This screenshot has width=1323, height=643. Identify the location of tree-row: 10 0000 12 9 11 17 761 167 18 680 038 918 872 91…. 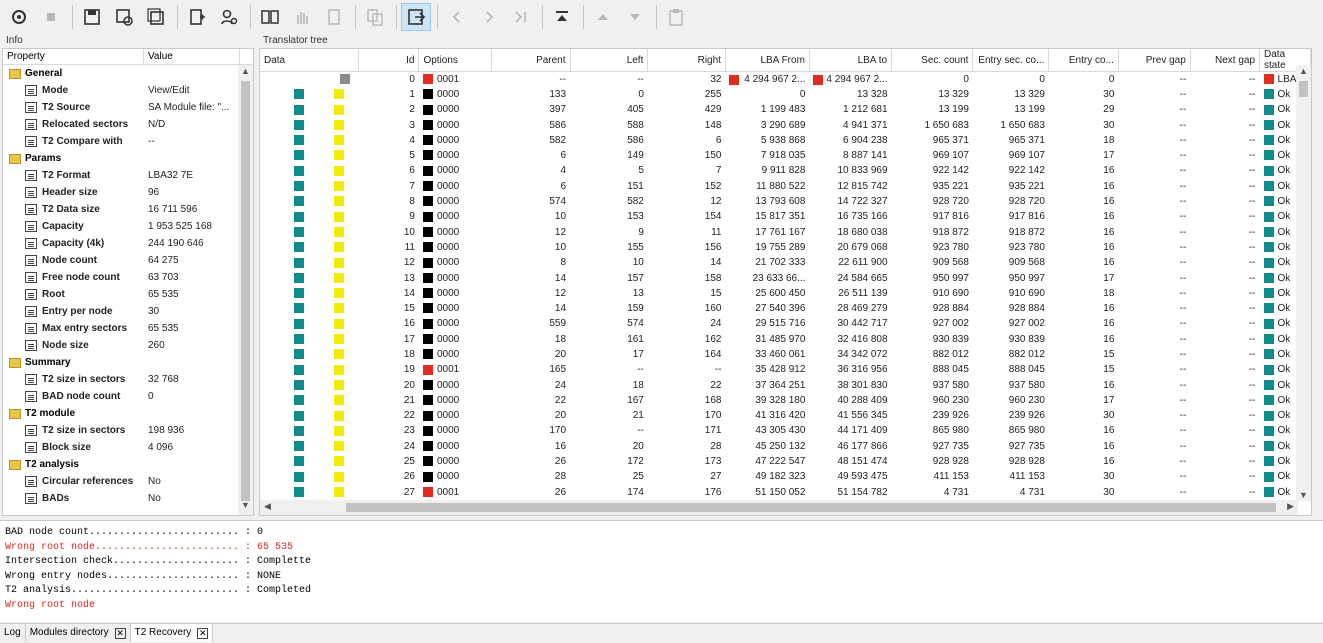
(785, 231).